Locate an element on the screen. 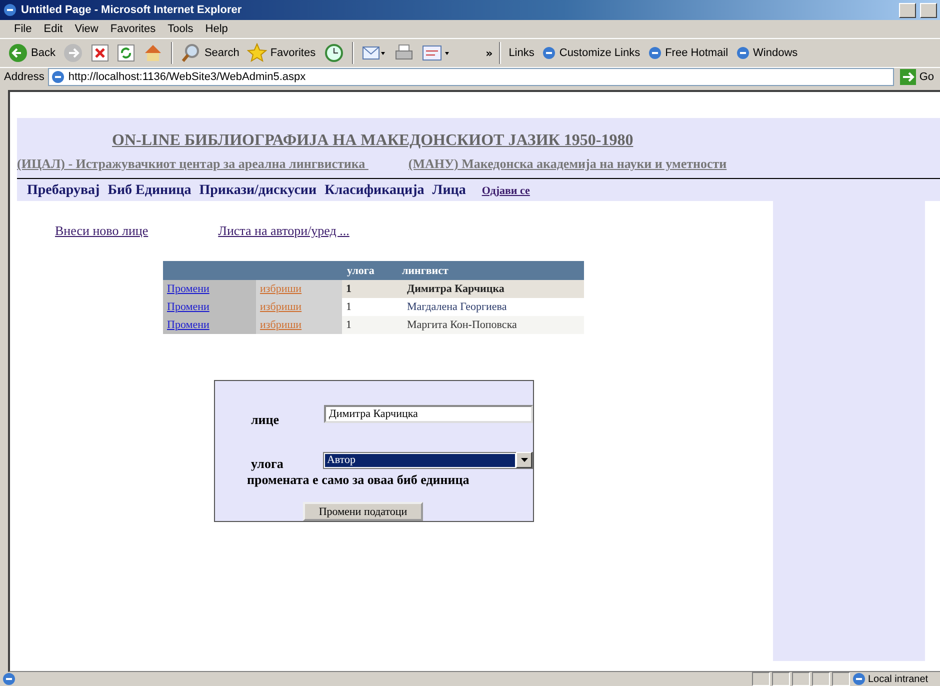  stop-icon is located at coordinates (100, 53).